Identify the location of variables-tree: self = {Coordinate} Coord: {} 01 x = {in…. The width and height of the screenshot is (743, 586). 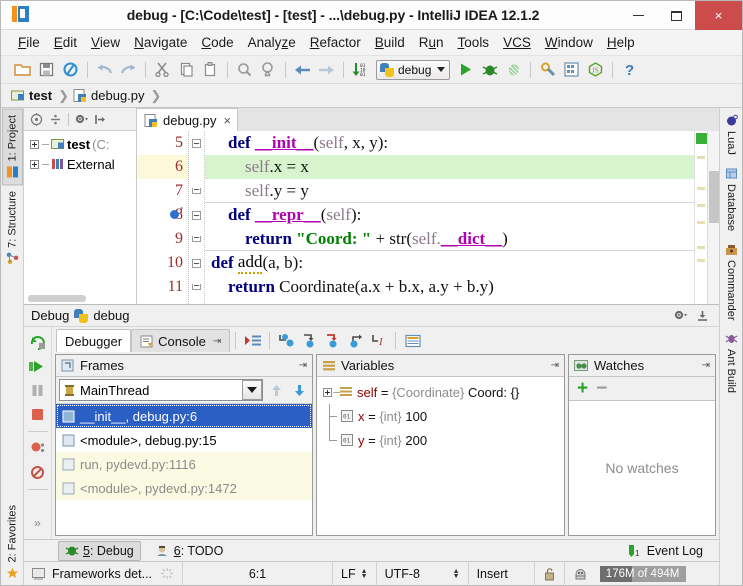
(440, 456).